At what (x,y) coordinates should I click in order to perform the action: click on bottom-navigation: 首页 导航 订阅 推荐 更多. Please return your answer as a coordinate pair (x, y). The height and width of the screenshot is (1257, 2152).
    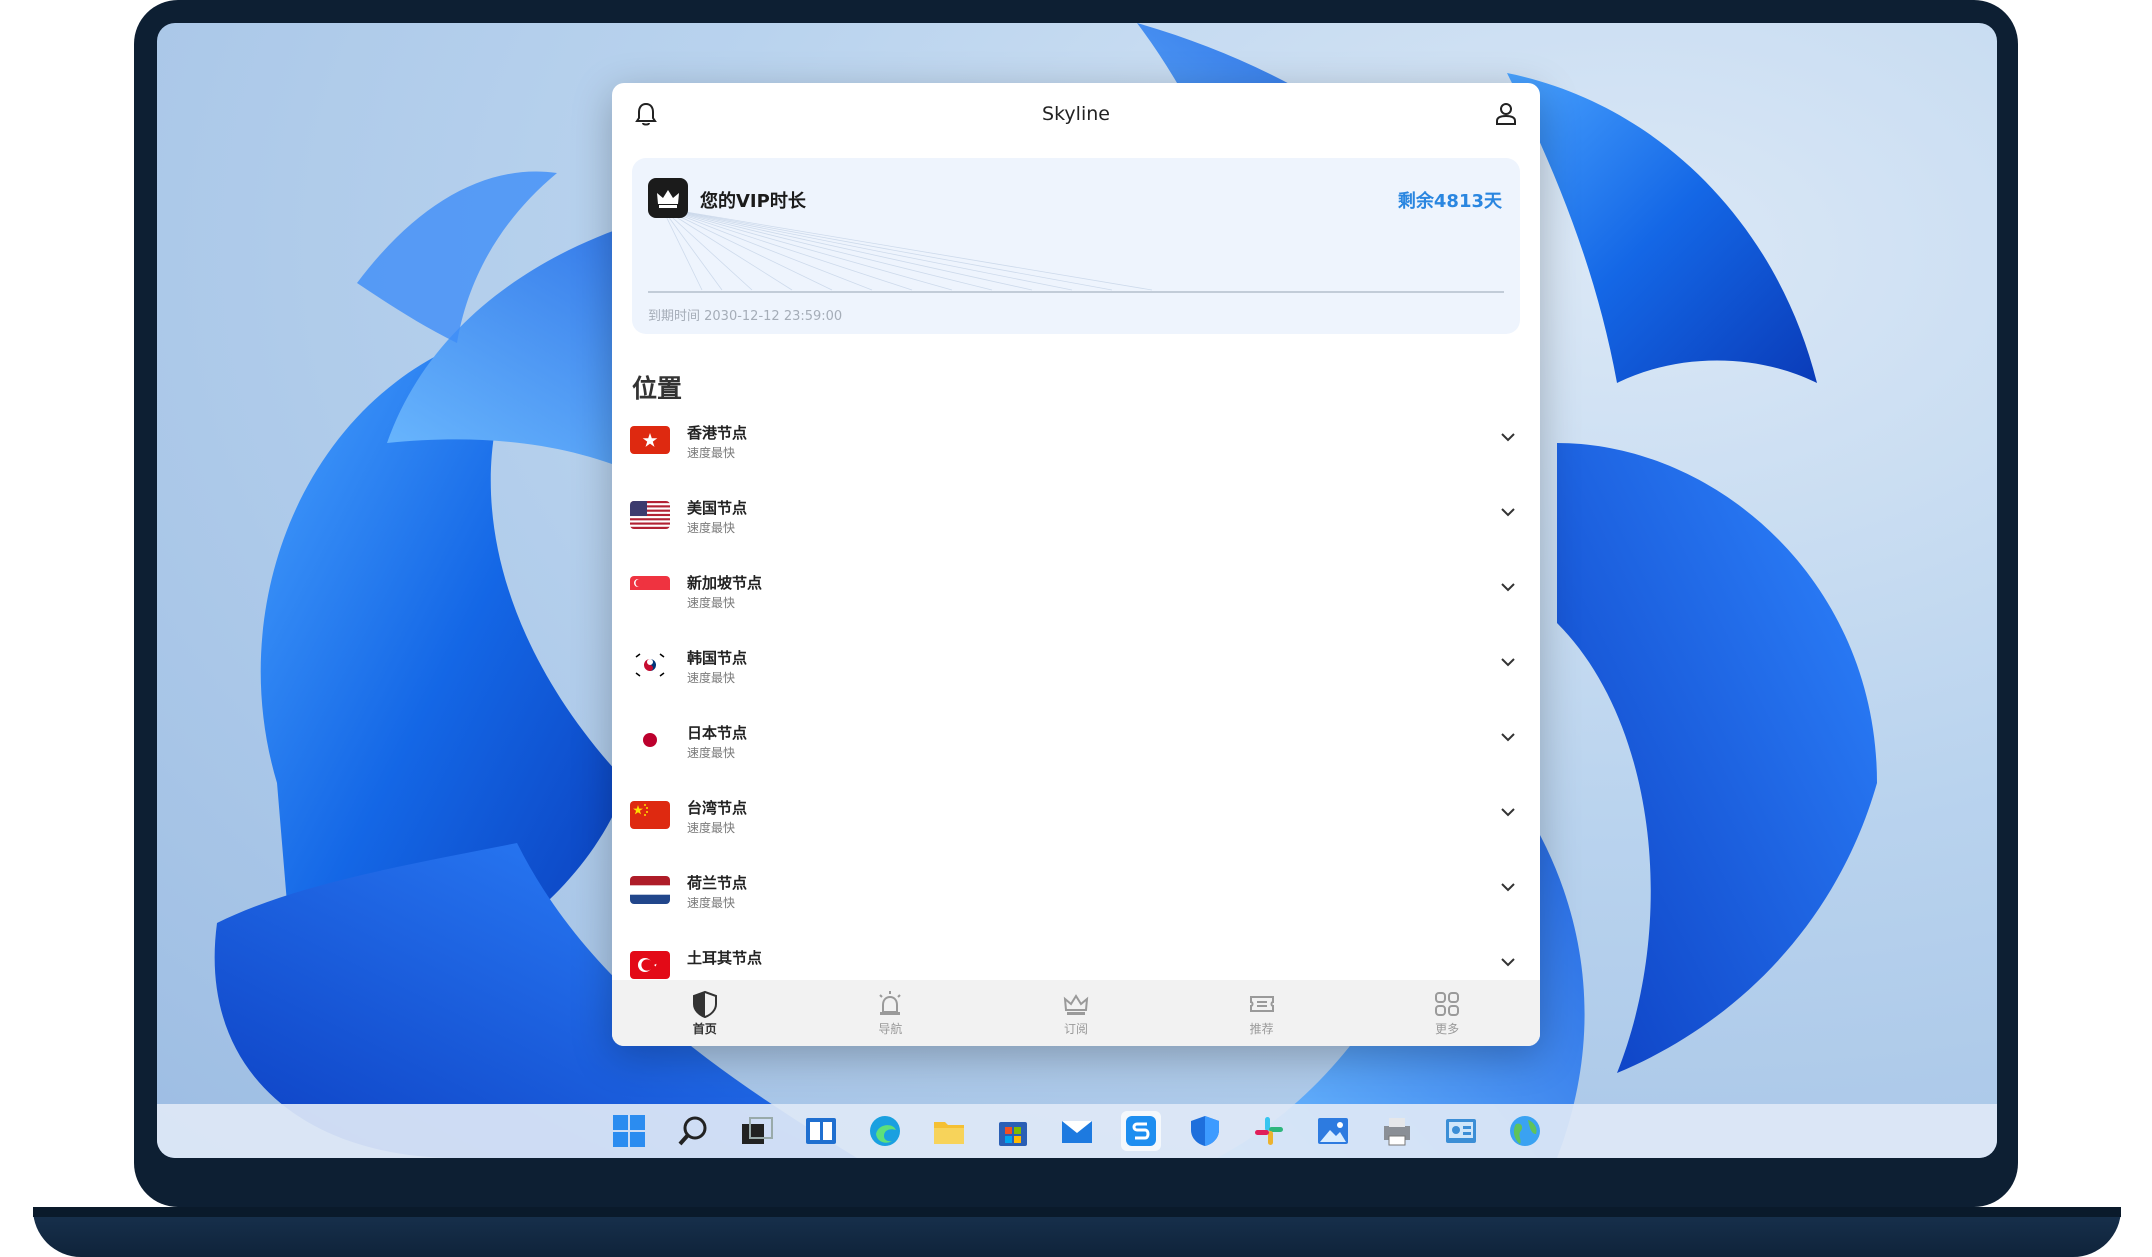
    Looking at the image, I should click on (1076, 1013).